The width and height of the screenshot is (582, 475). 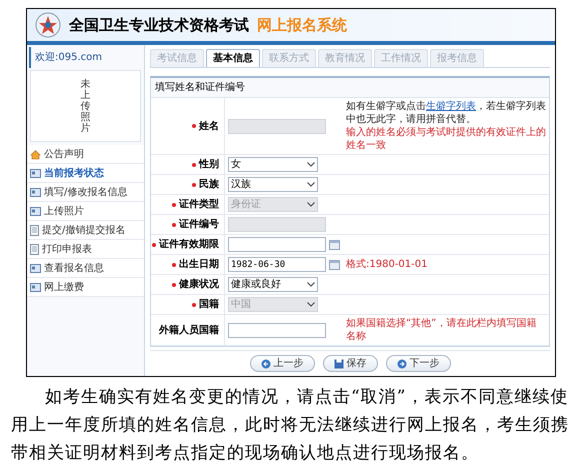 I want to click on field-label: 姓名, so click(x=209, y=127).